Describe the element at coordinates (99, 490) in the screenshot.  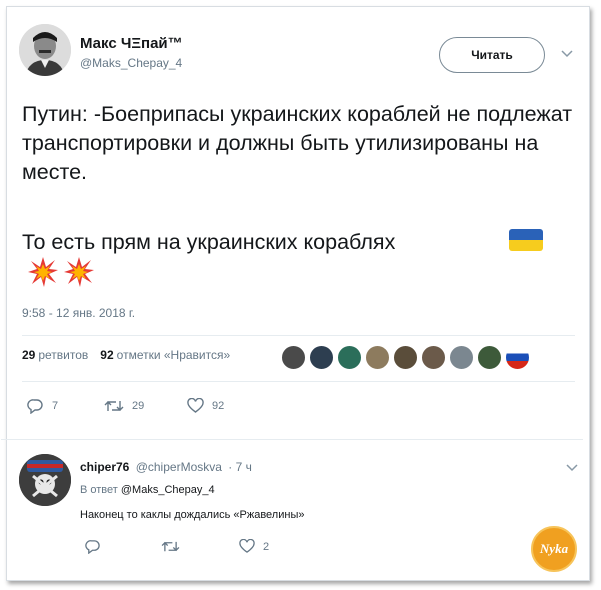
I see `reply-to-label: В ответ` at that location.